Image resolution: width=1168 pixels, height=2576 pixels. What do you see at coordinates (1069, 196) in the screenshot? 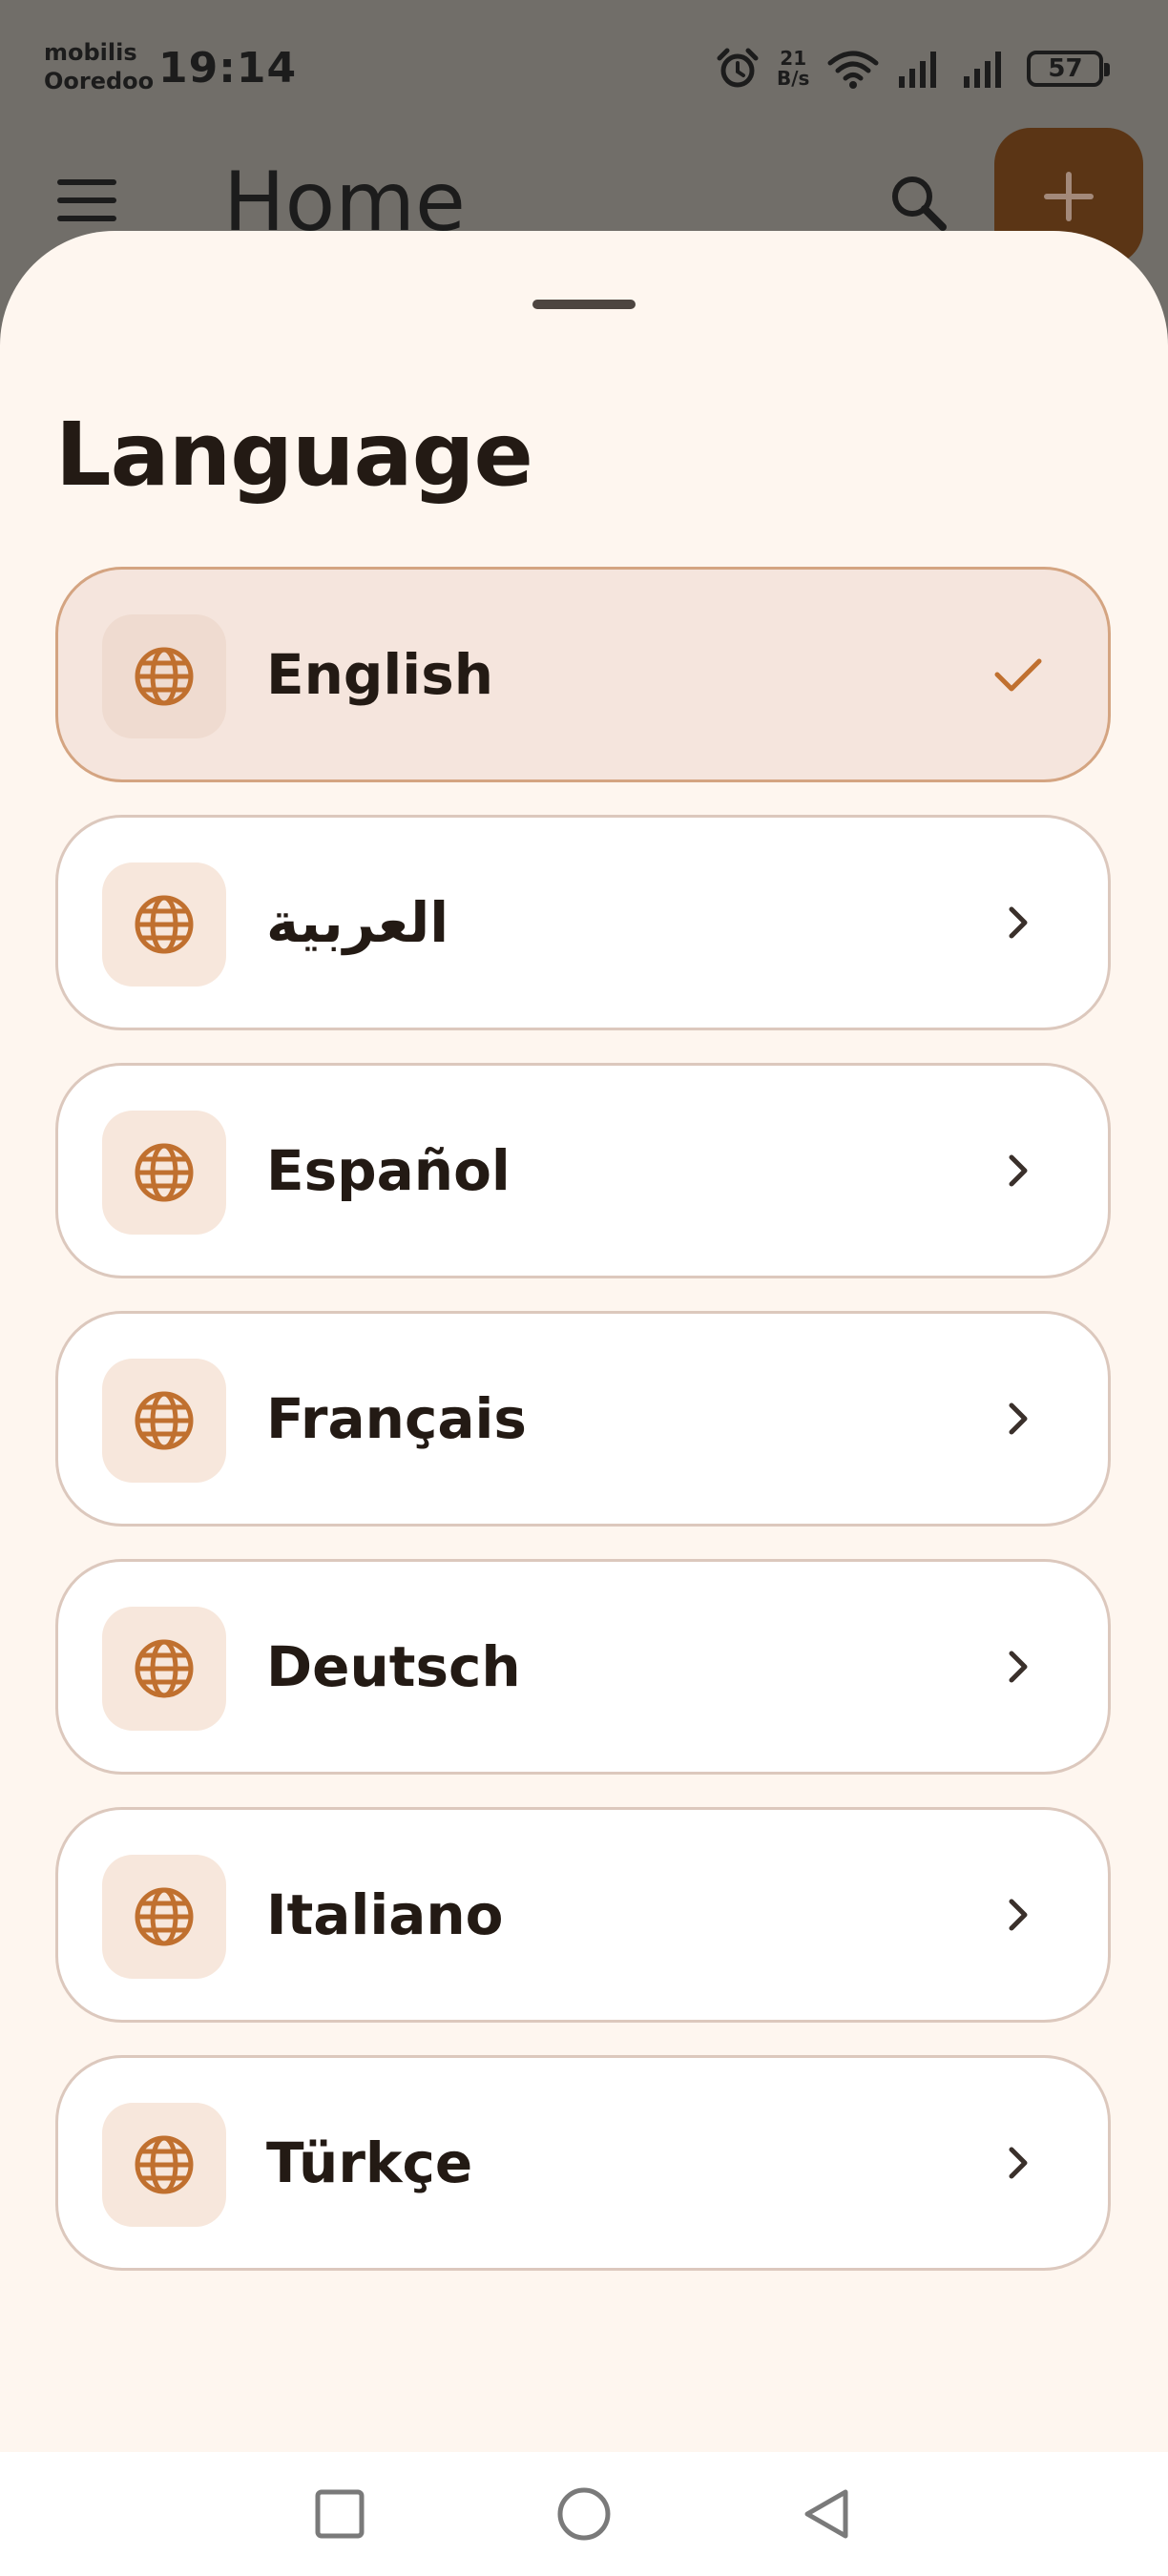
I see `add-icon` at bounding box center [1069, 196].